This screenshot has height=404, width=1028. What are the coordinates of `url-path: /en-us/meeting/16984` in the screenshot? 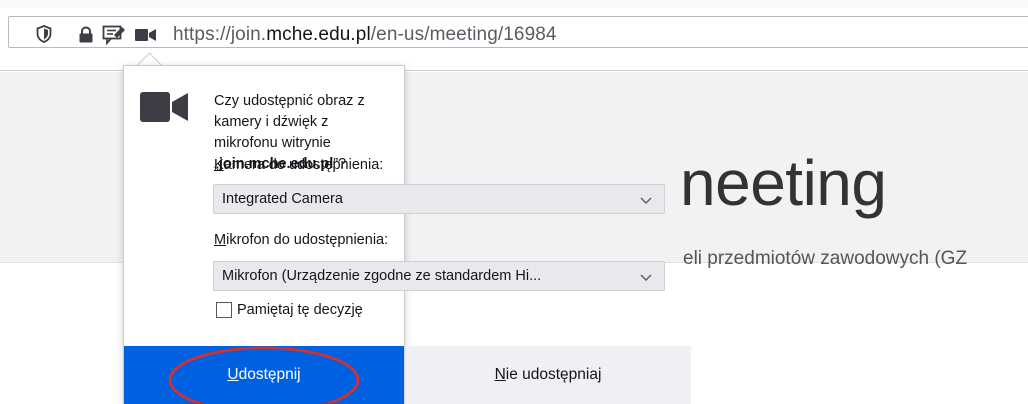 It's located at (463, 34).